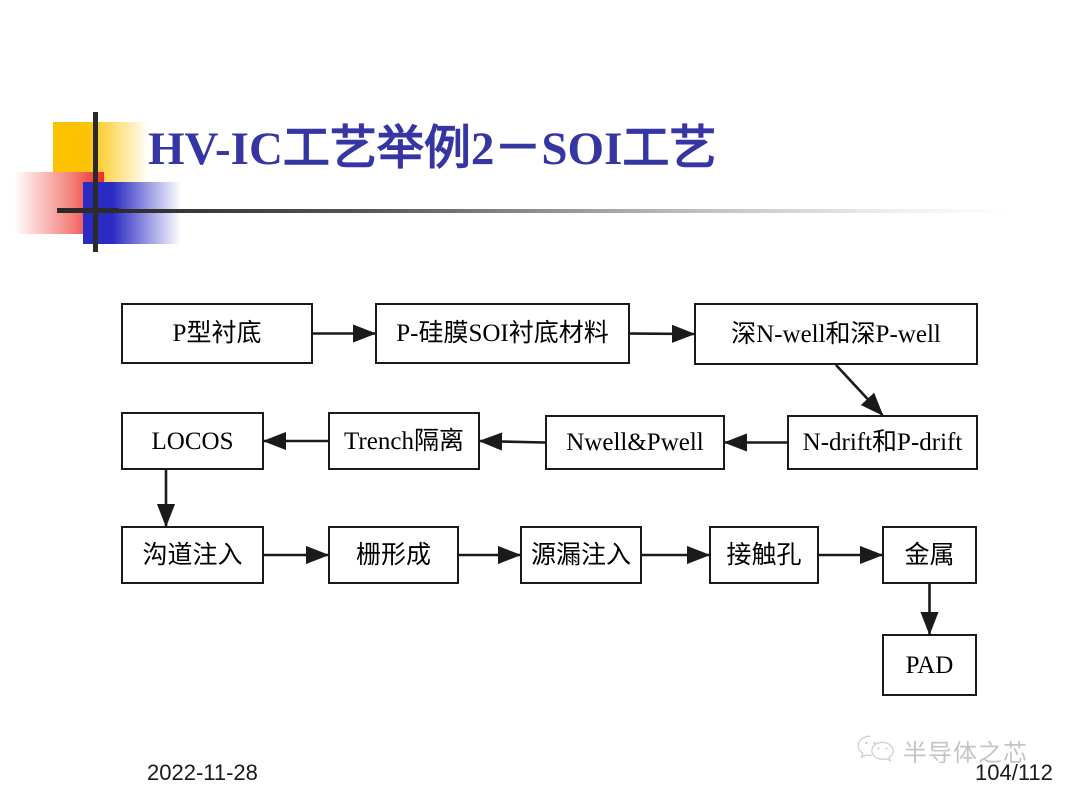  I want to click on page-indicator: 104/112, so click(1014, 772).